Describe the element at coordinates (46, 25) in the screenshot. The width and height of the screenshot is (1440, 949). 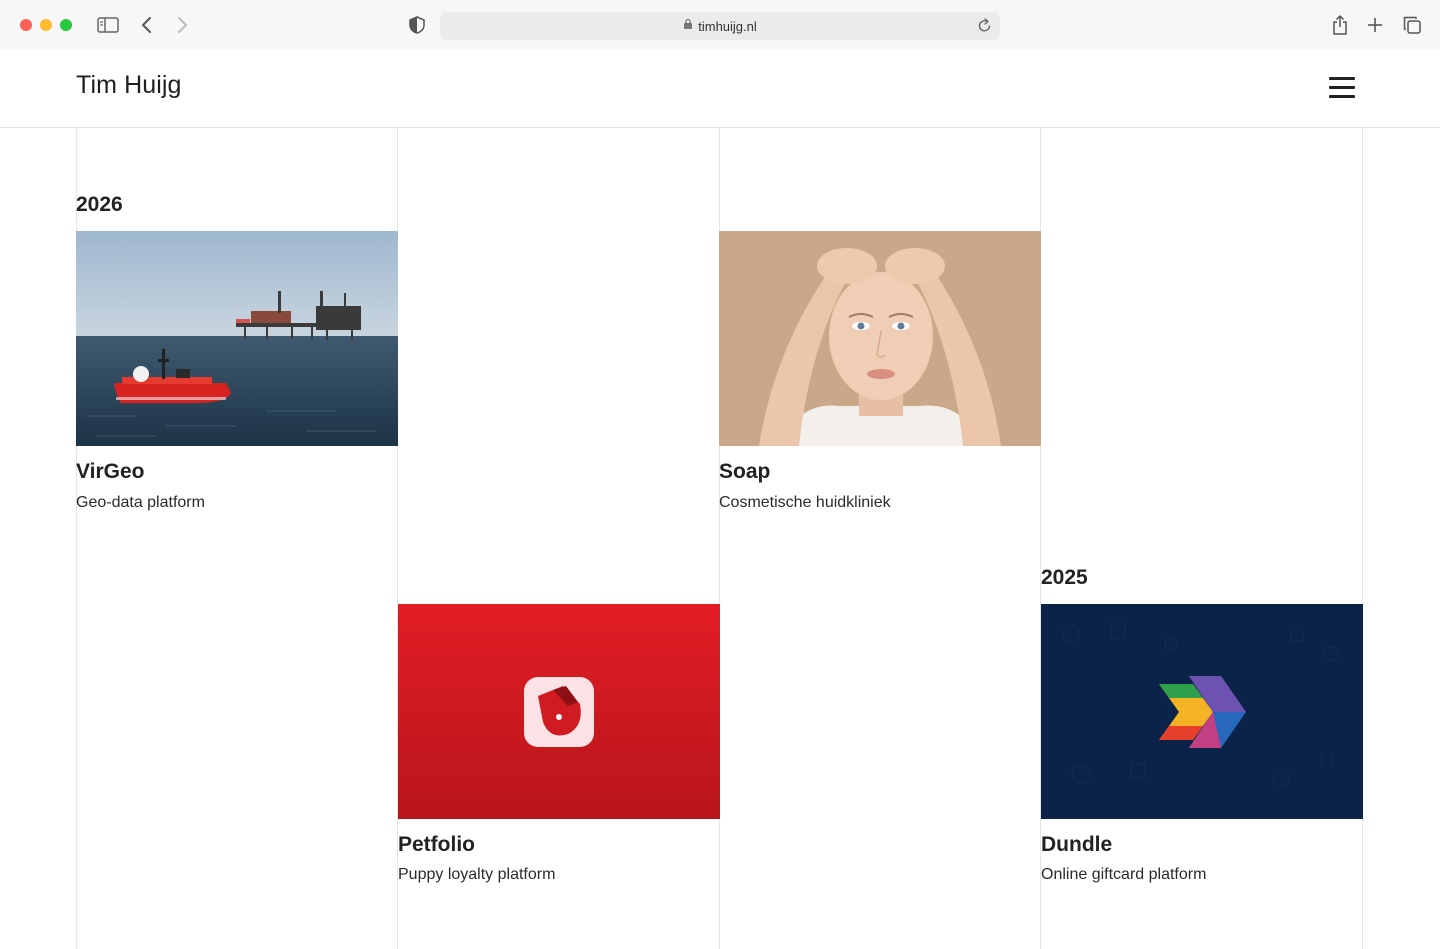
I see `minimize-window-button` at that location.